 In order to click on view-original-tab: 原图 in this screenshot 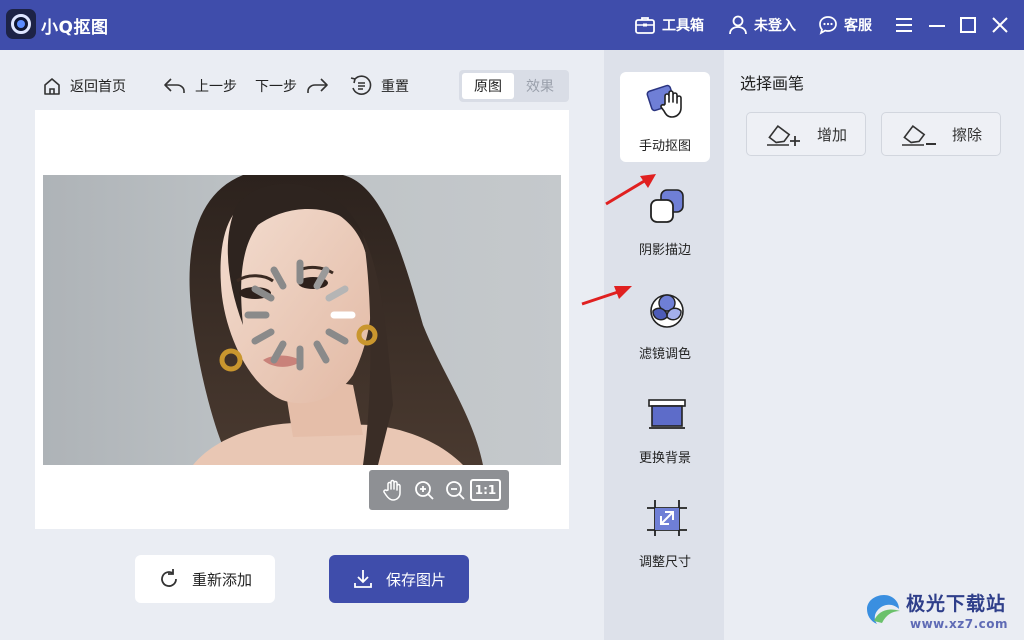, I will do `click(488, 86)`.